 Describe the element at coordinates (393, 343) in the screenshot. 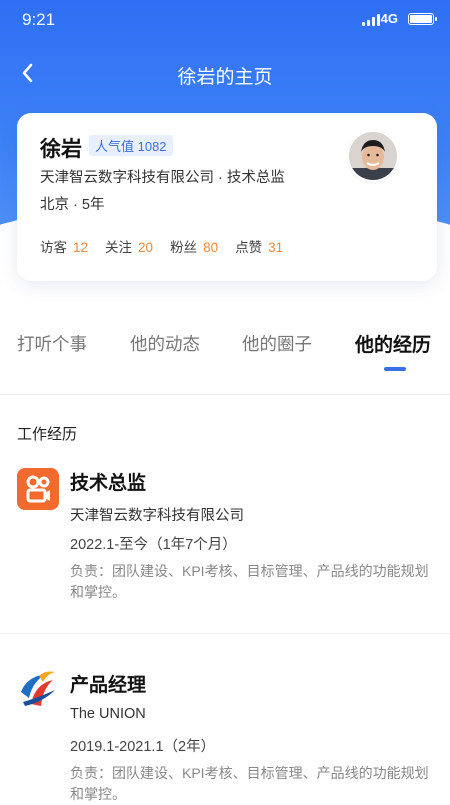

I see `tab-experience: 他的经历` at that location.